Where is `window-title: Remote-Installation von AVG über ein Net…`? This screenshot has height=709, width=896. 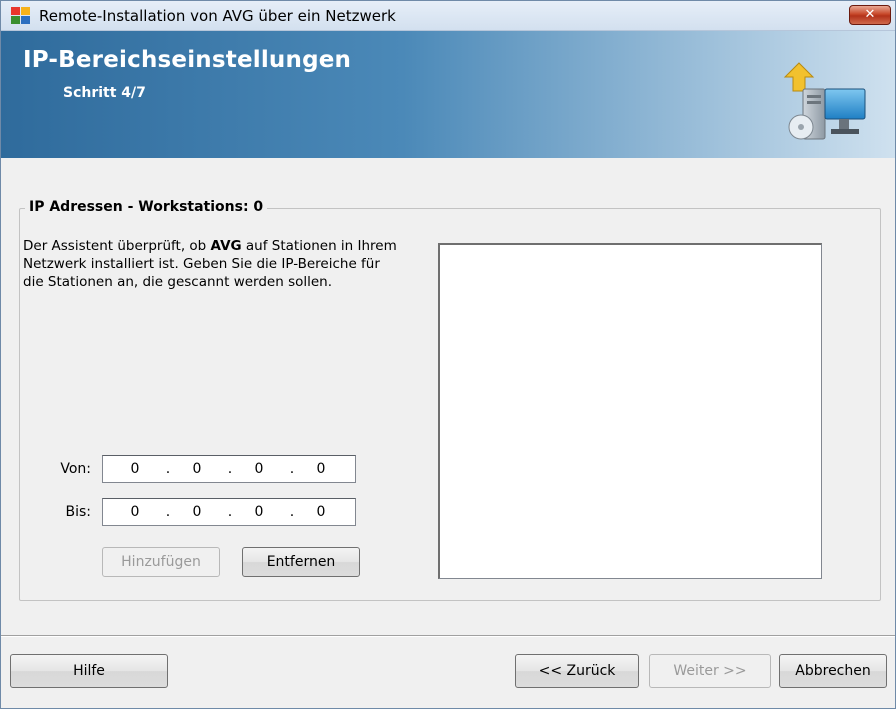 window-title: Remote-Installation von AVG über ein Net… is located at coordinates (217, 16).